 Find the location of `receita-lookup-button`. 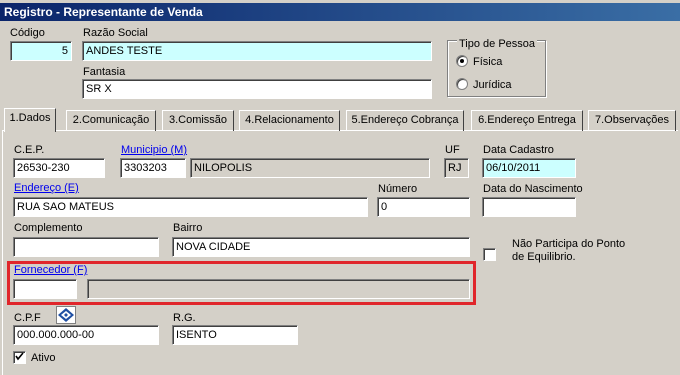

receita-lookup-button is located at coordinates (66, 315).